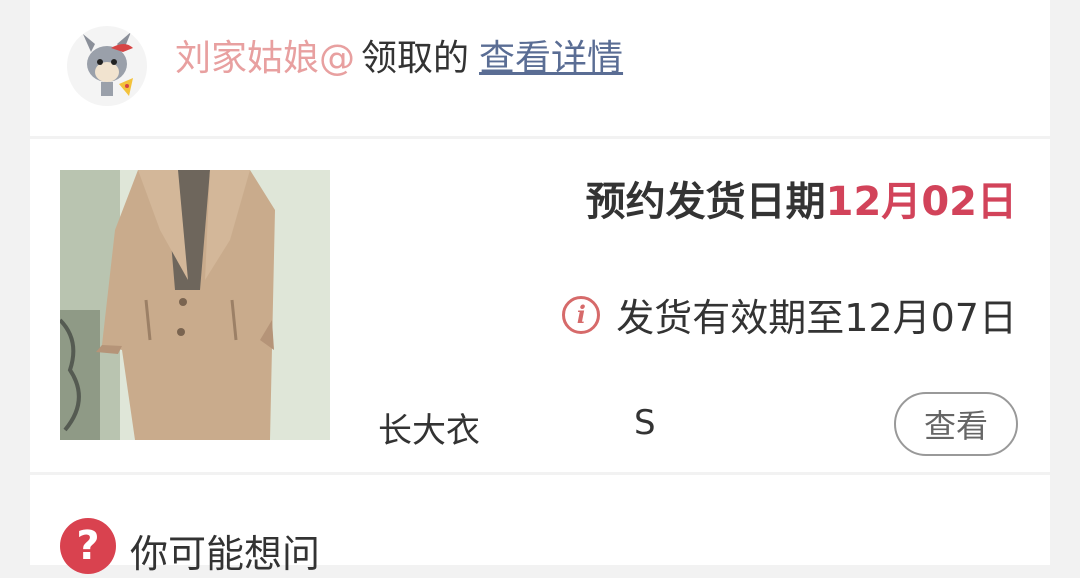 The image size is (1080, 578). What do you see at coordinates (429, 431) in the screenshot?
I see `product-name: 长大衣` at bounding box center [429, 431].